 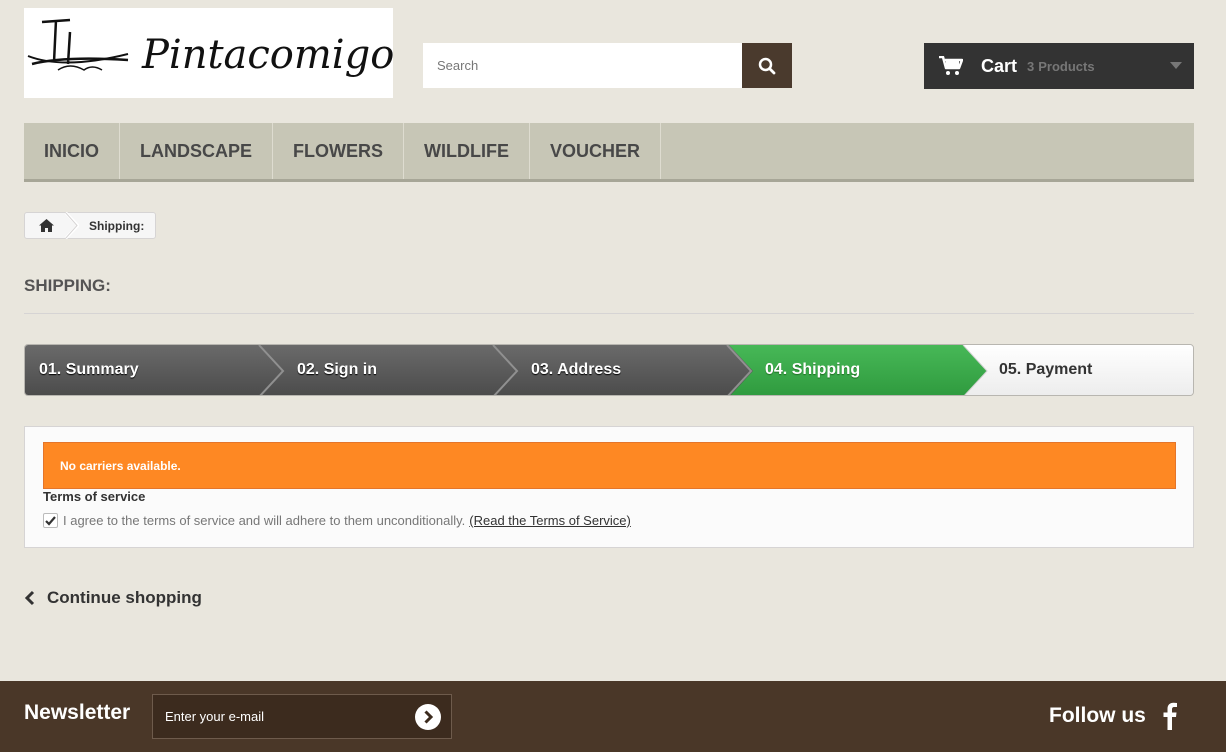 I want to click on newsletter-form, so click(x=302, y=716).